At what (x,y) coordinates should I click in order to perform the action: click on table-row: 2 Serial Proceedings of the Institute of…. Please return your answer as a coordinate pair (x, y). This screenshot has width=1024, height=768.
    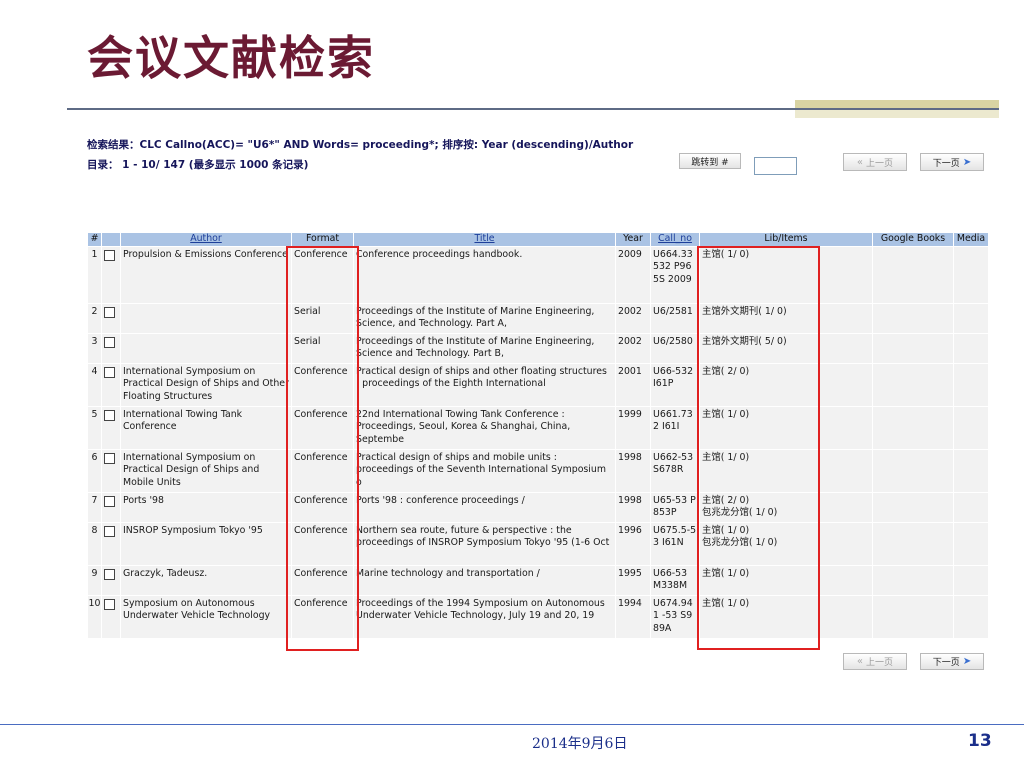
    Looking at the image, I should click on (538, 318).